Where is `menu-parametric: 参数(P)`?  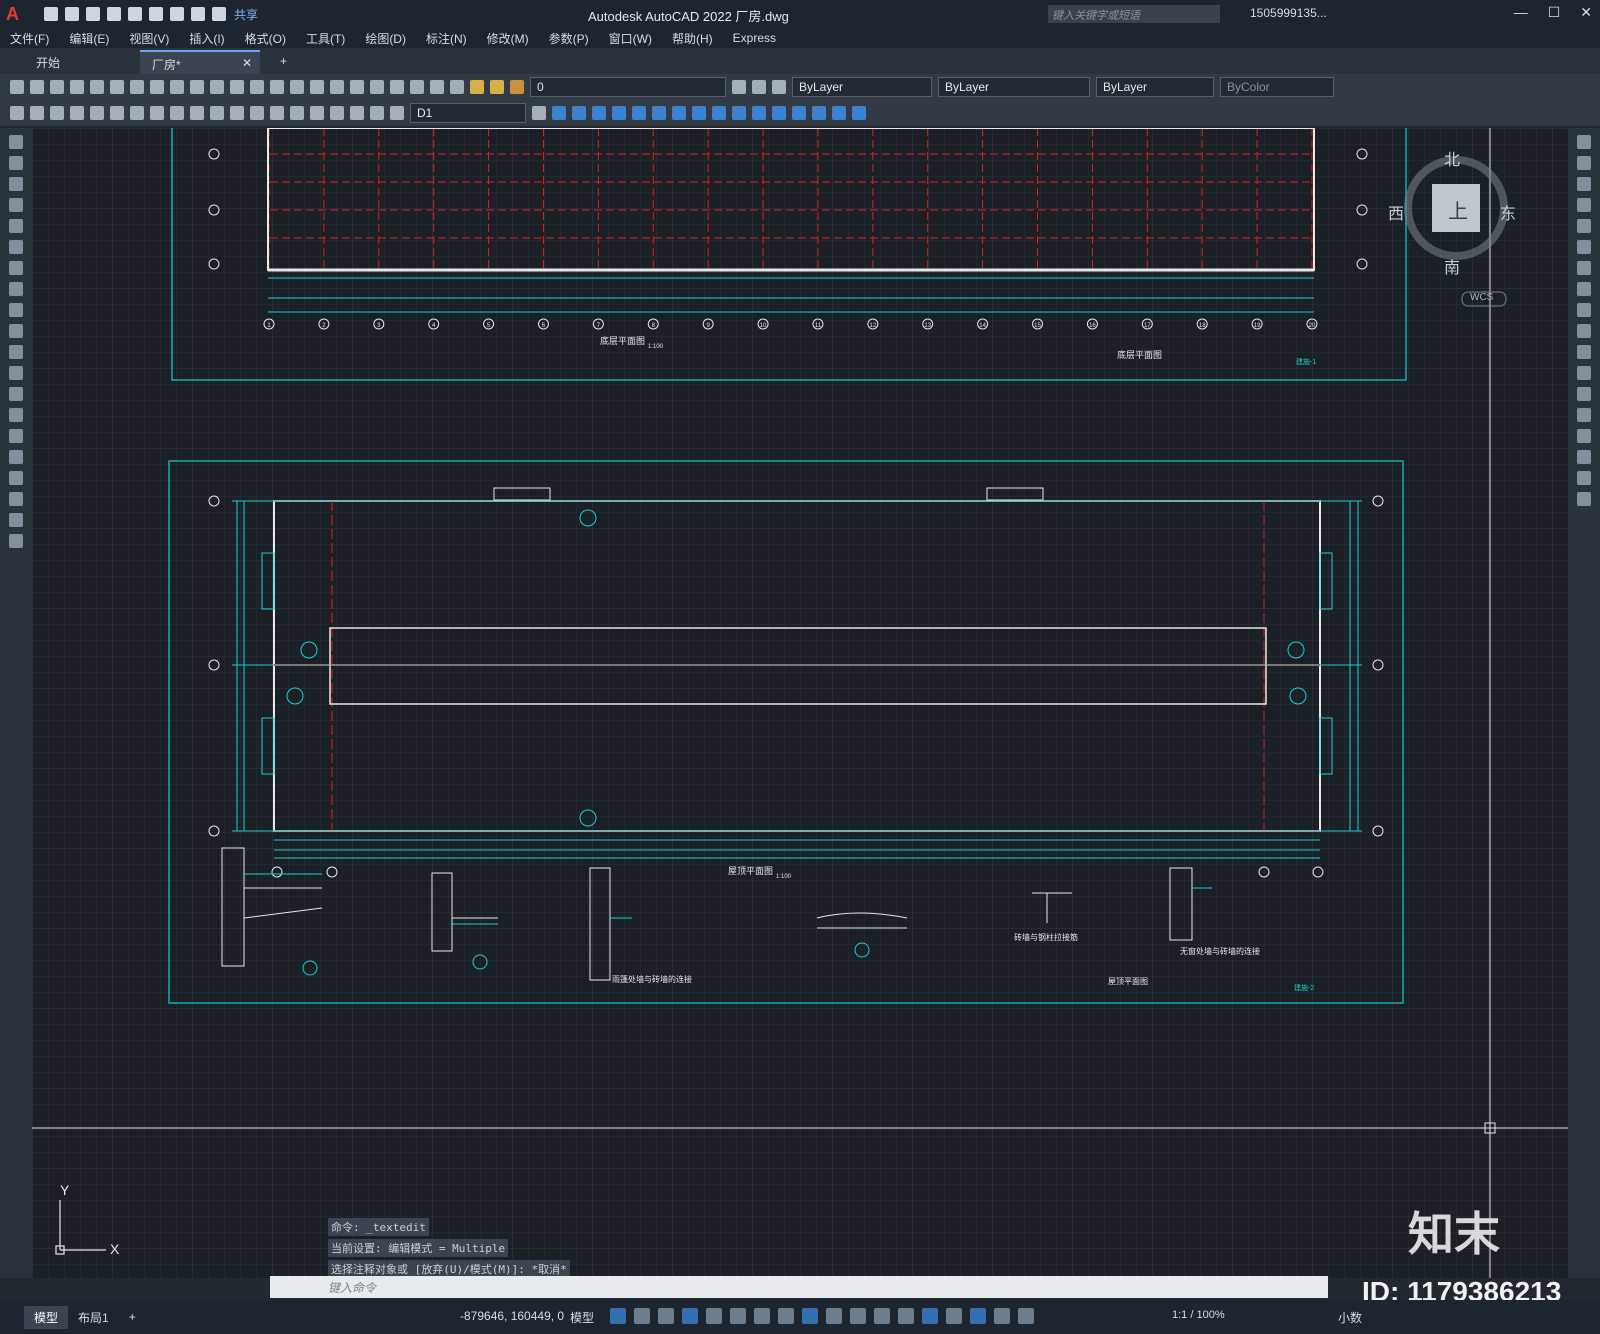 menu-parametric: 参数(P) is located at coordinates (569, 38).